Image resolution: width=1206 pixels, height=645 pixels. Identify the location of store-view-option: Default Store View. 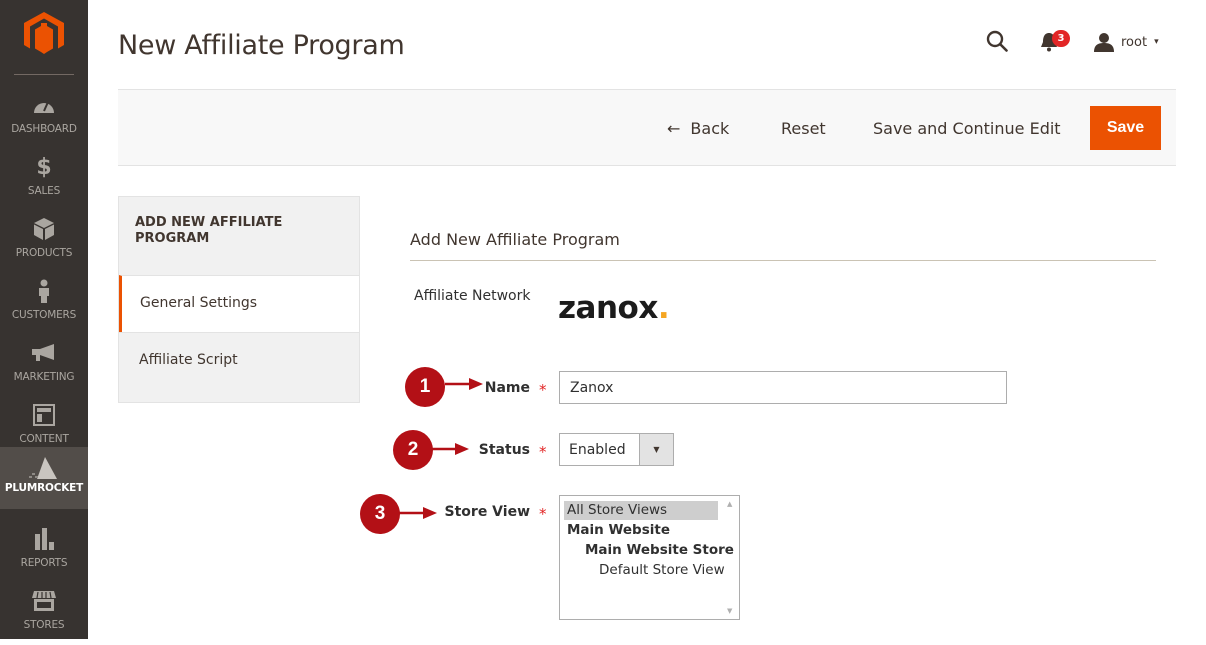
(645, 570).